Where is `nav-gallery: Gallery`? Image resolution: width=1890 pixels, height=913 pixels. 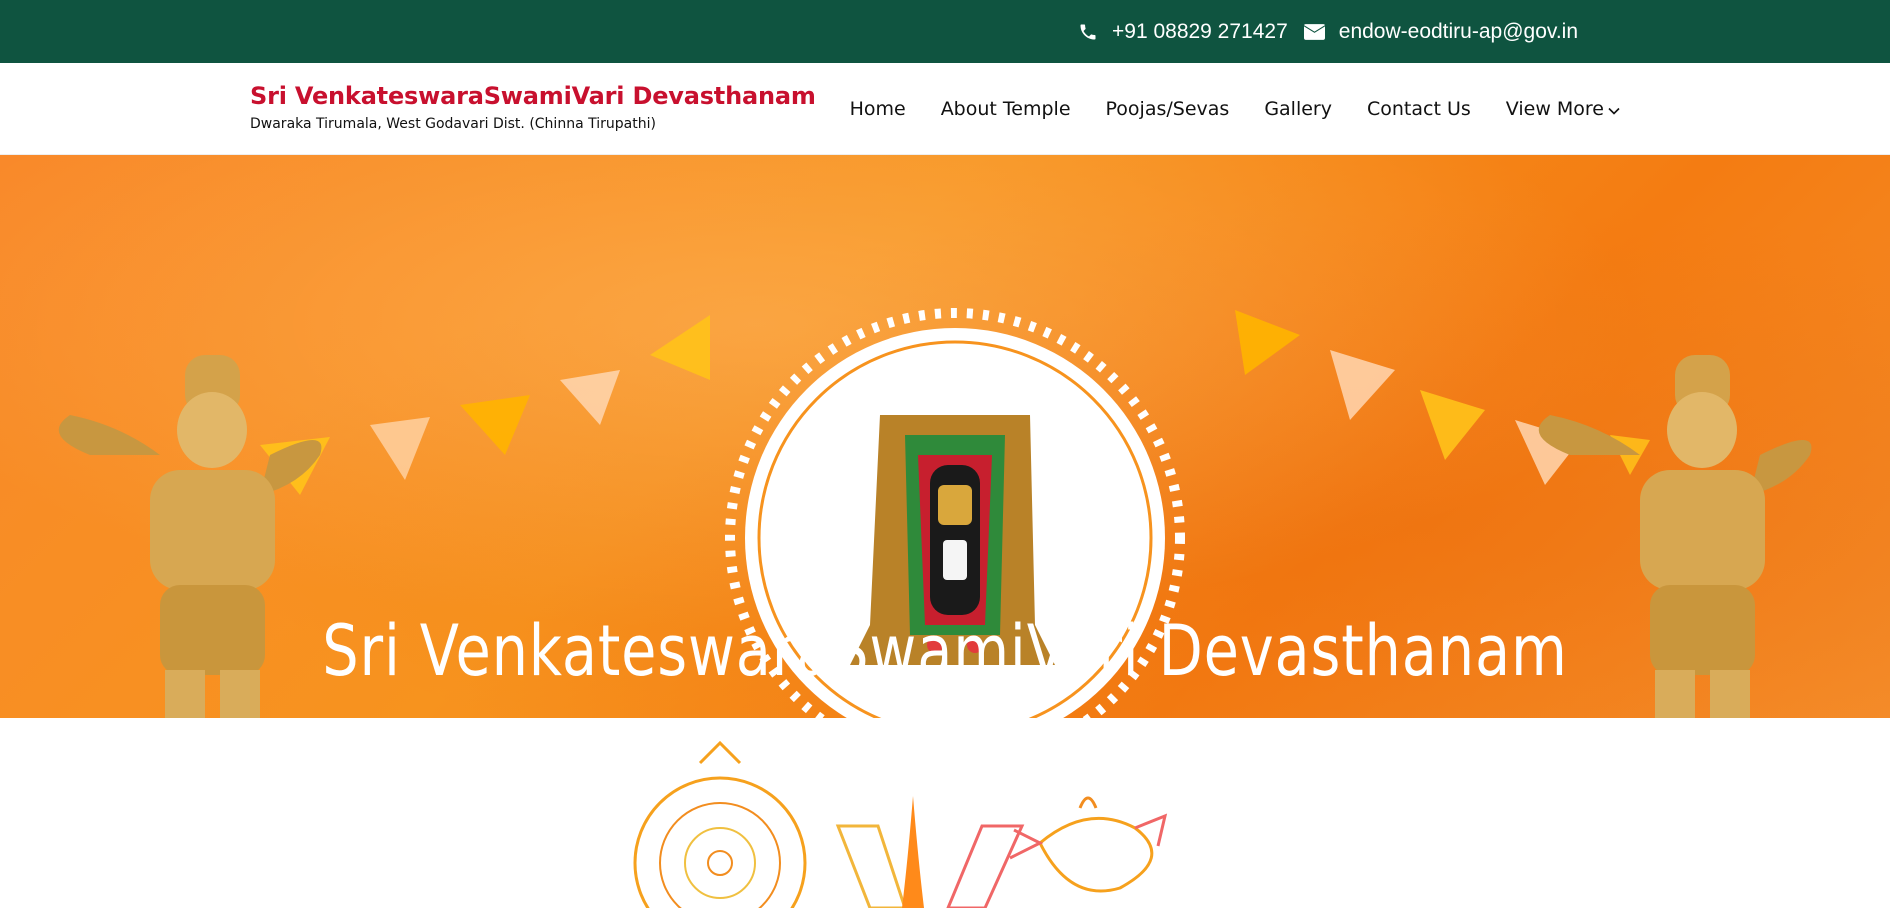 nav-gallery: Gallery is located at coordinates (1298, 109).